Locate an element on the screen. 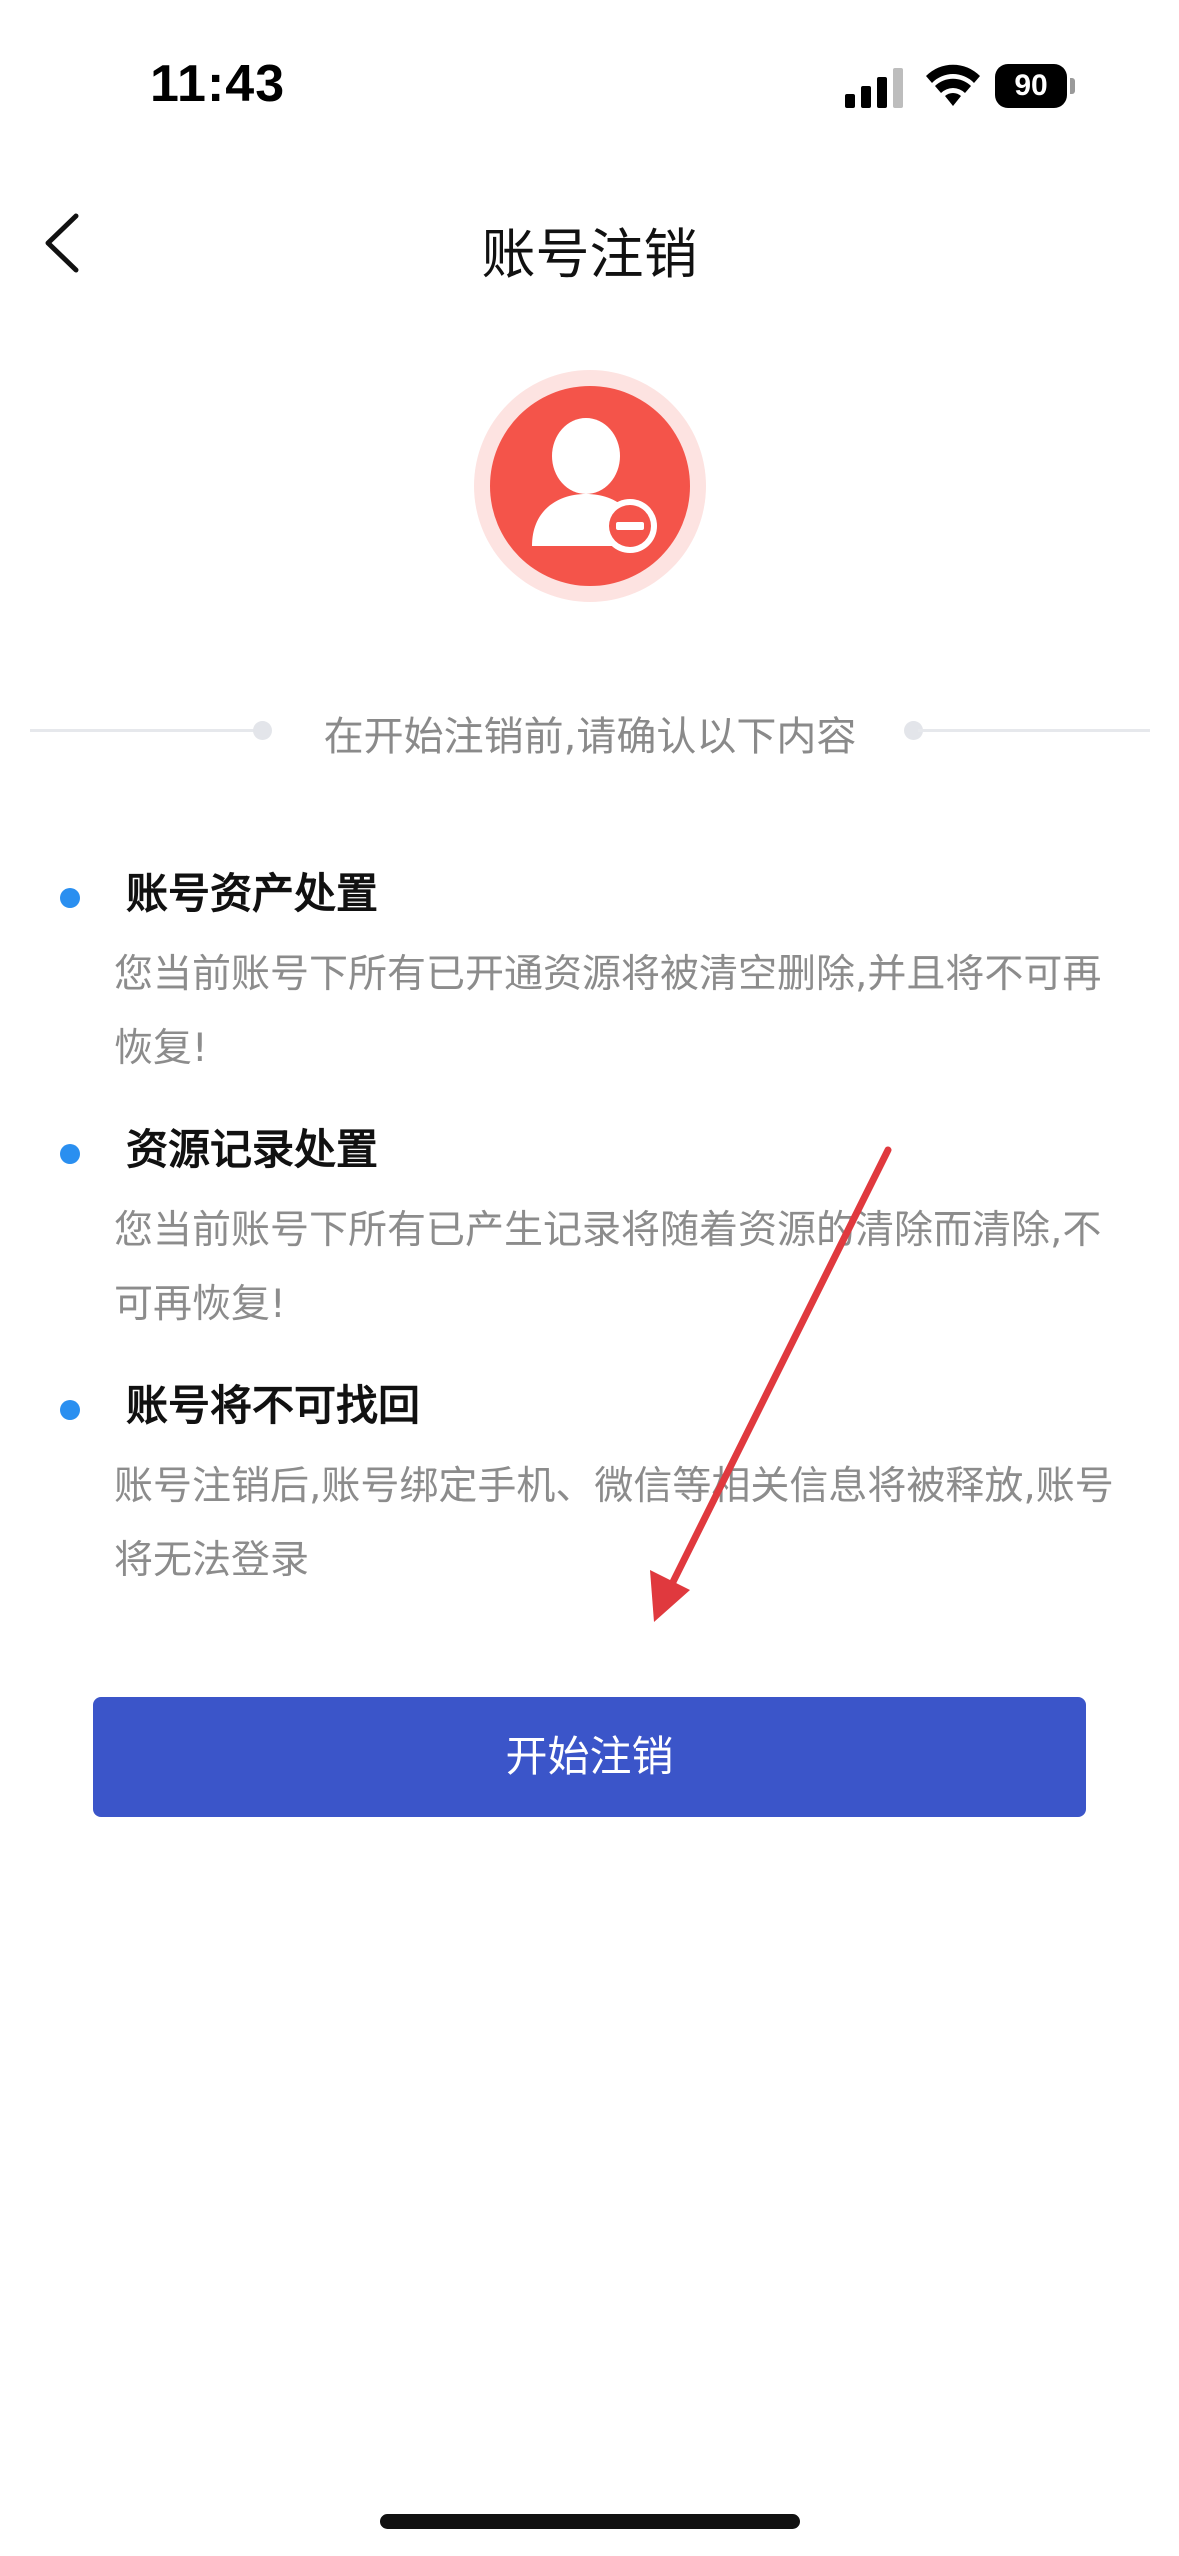 The height and width of the screenshot is (2556, 1179). nav-bar: 账号注销 is located at coordinates (589, 245).